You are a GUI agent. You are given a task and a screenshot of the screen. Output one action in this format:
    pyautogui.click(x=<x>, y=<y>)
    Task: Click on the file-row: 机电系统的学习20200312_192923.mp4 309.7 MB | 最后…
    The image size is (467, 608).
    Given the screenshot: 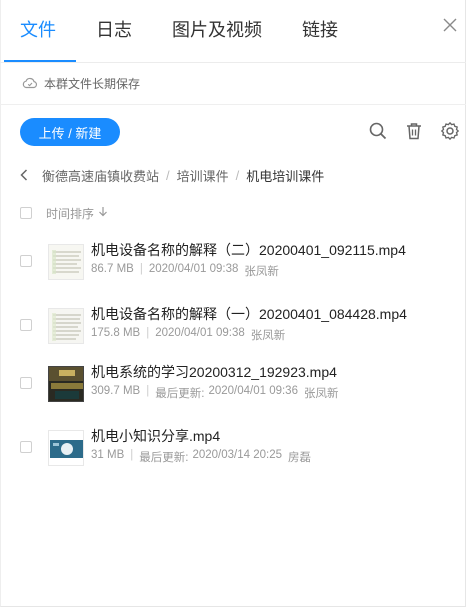 What is the action you would take?
    pyautogui.click(x=233, y=384)
    